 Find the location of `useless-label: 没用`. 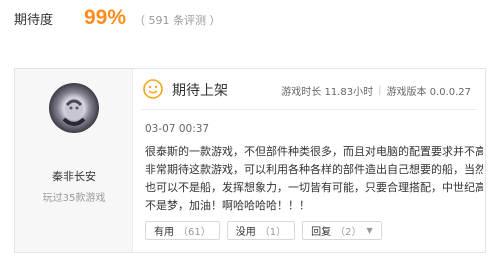

useless-label: 没用 is located at coordinates (245, 232).